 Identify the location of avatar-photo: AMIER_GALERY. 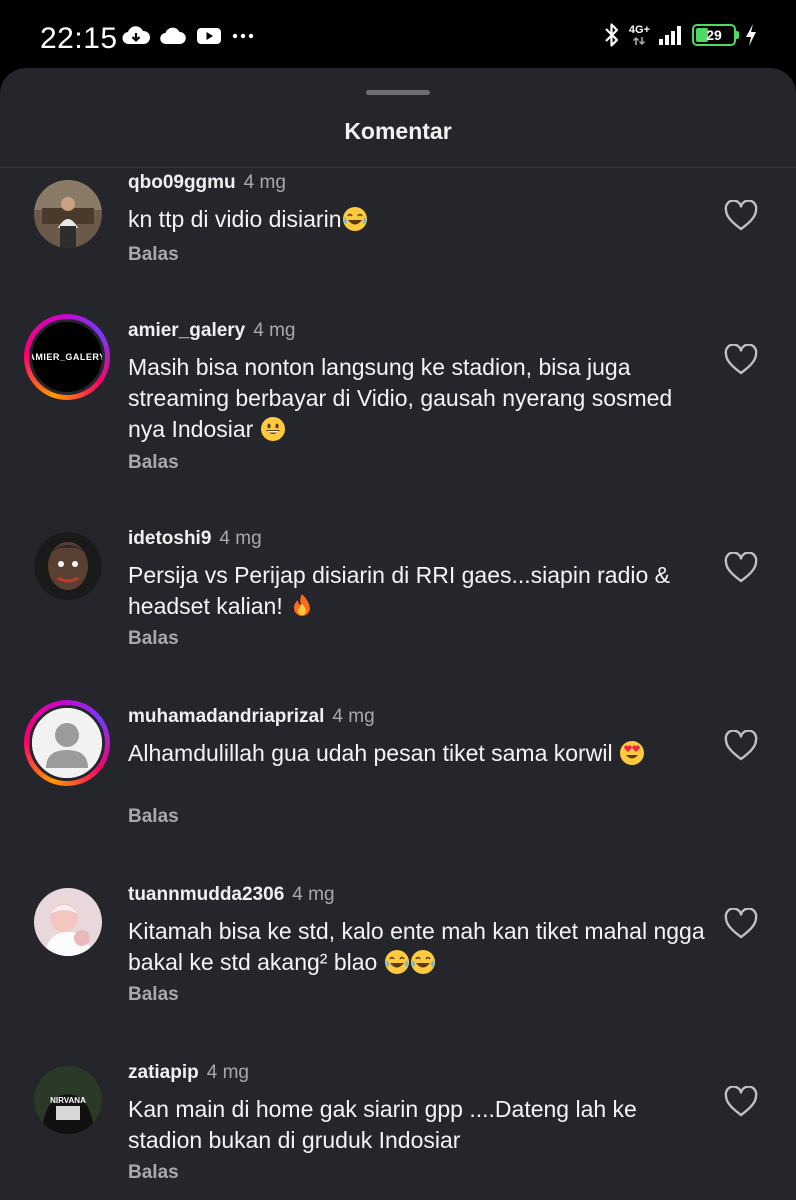
(67, 357).